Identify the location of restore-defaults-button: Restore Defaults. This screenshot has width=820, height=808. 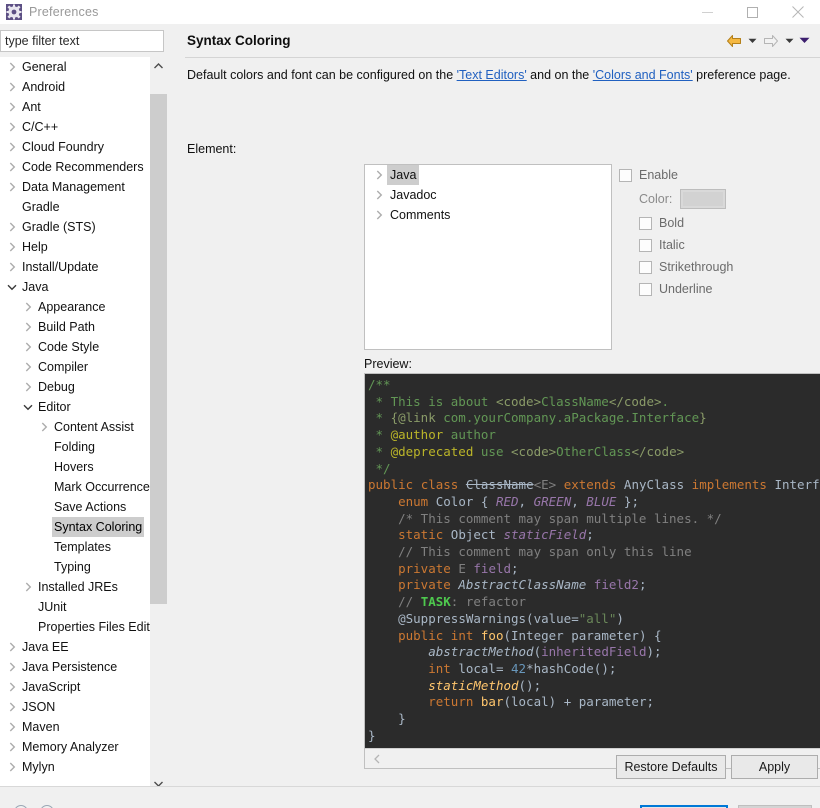
(671, 767).